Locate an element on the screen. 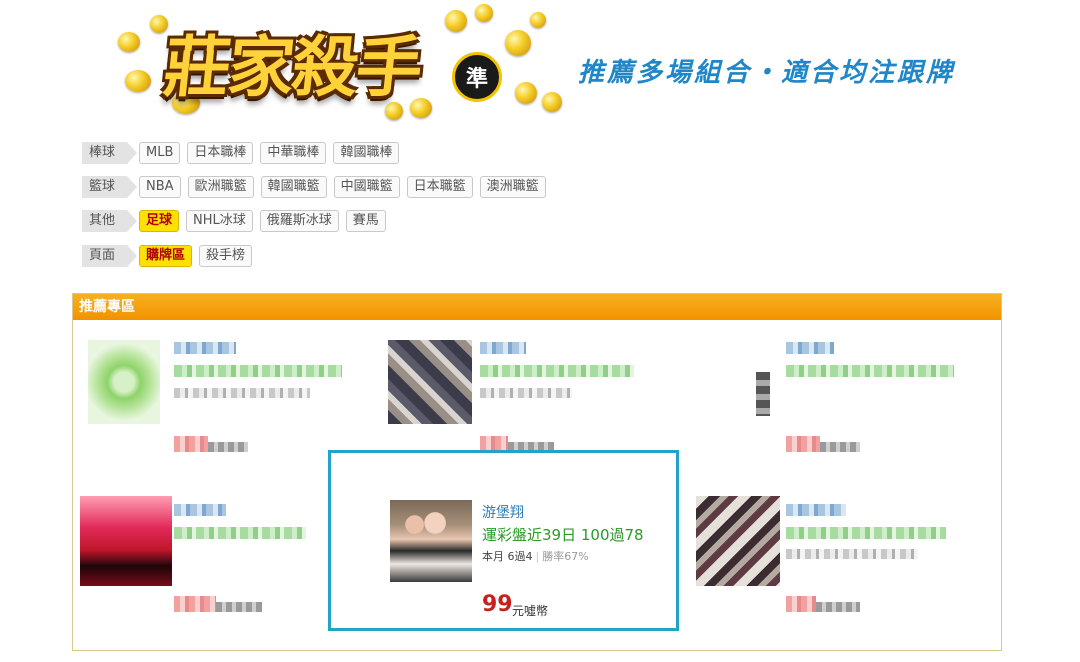 The image size is (1080, 662). category-label: 其他 is located at coordinates (110, 221).